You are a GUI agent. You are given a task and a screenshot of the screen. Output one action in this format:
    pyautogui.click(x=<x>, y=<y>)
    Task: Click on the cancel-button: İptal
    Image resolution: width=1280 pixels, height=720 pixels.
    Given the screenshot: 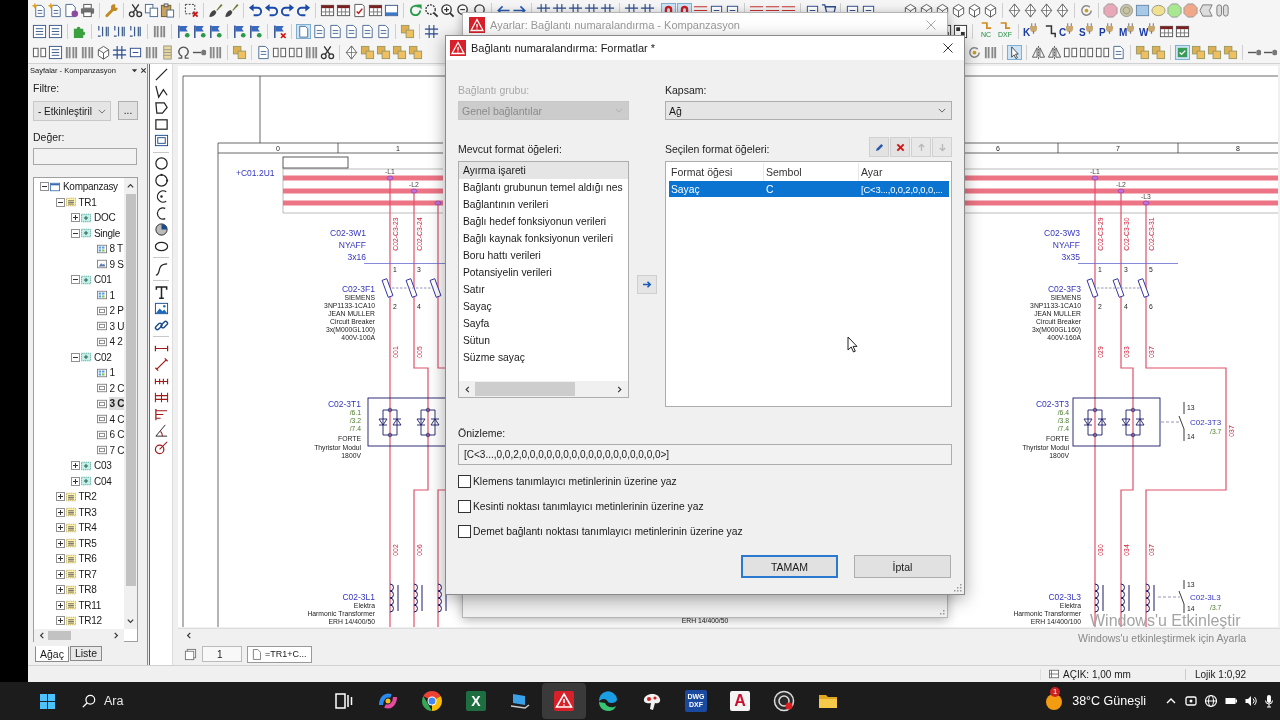 What is the action you would take?
    pyautogui.click(x=902, y=566)
    